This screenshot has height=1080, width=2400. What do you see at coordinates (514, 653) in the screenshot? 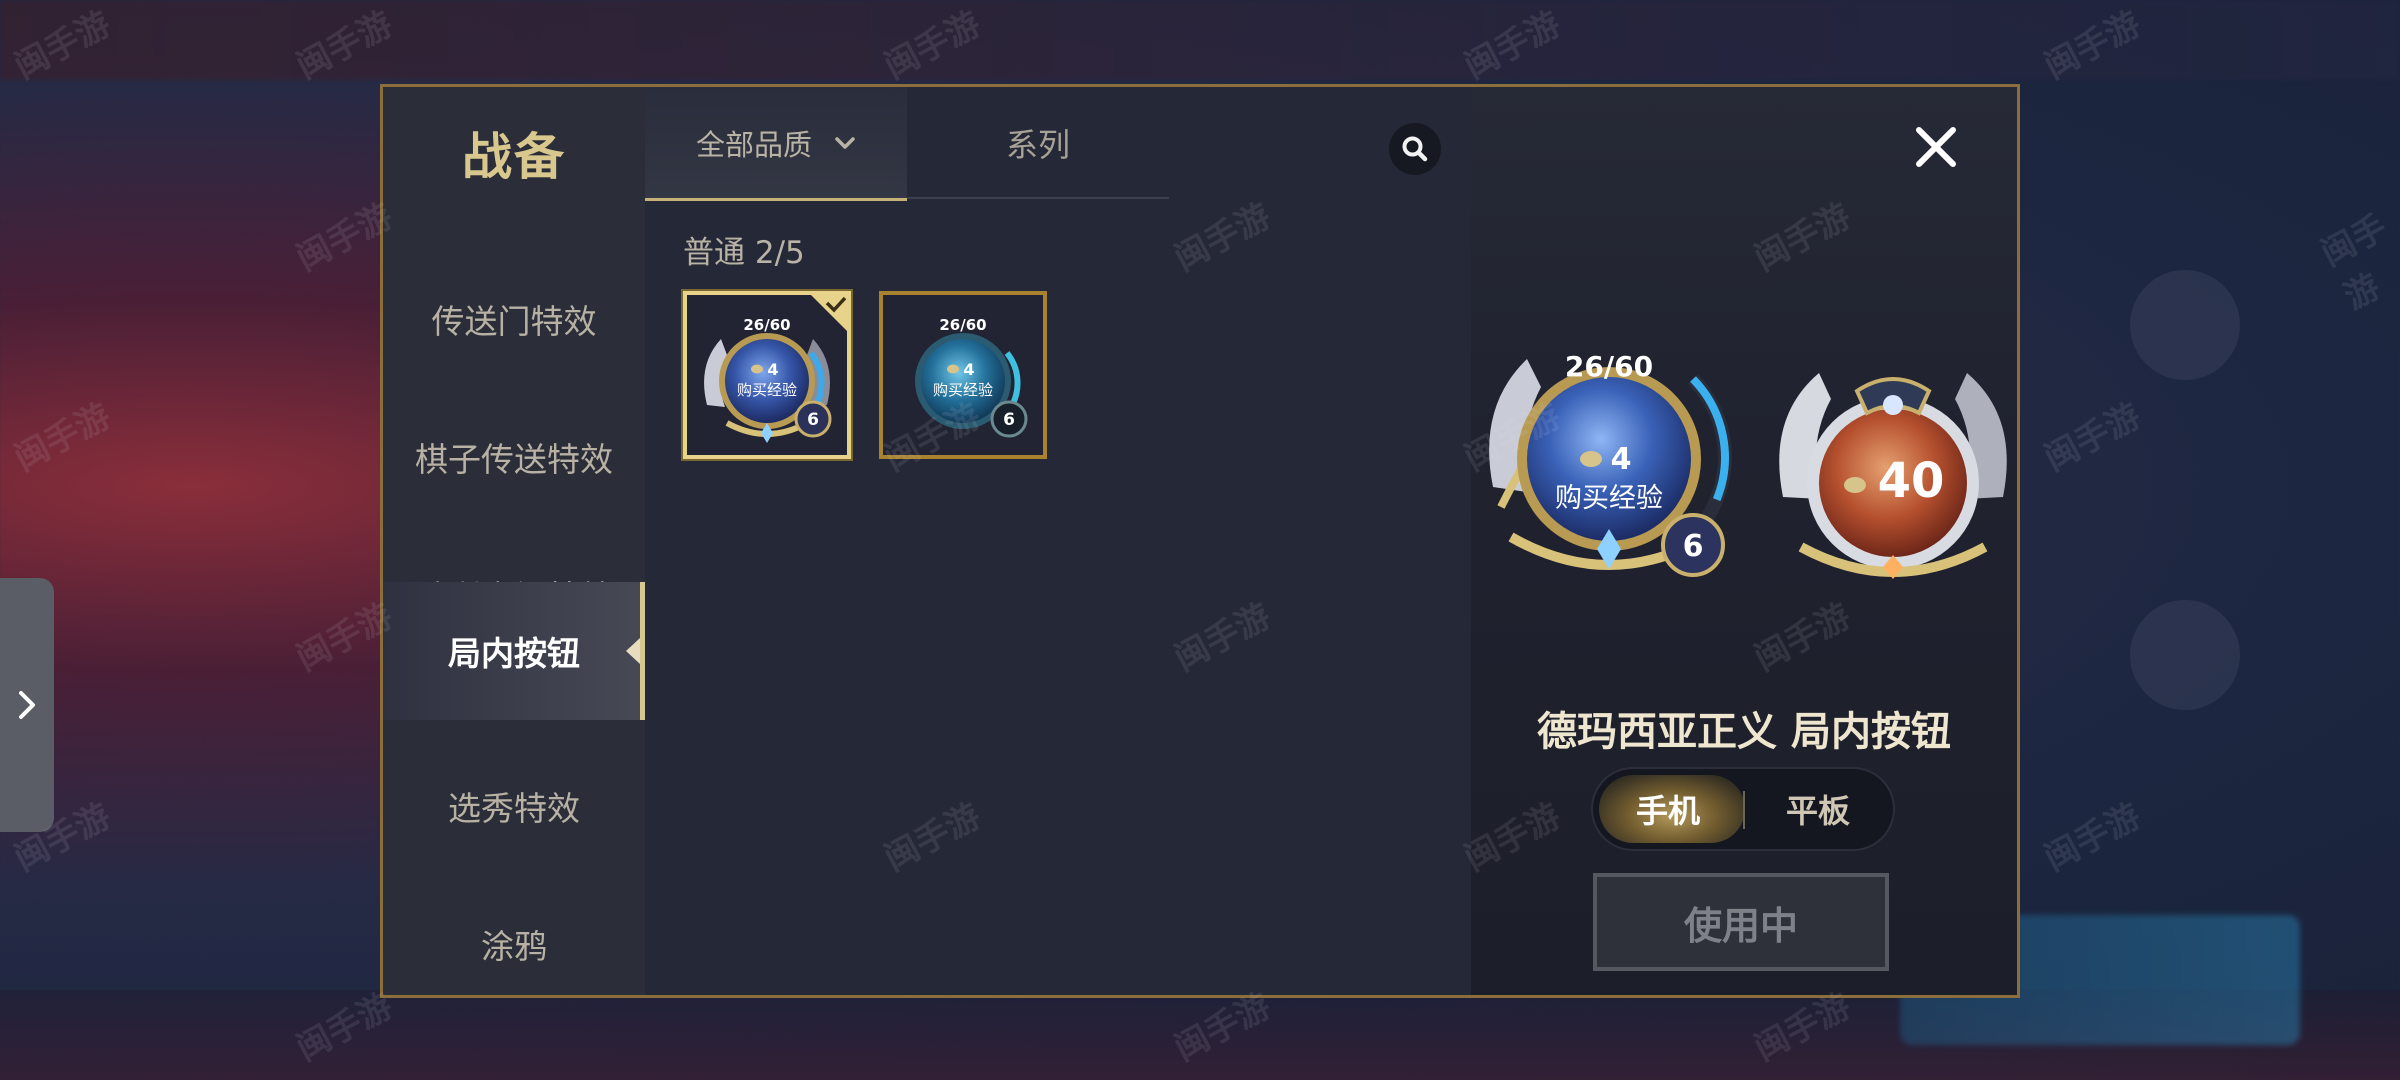
I see `nav-item-label: 局内按钮` at bounding box center [514, 653].